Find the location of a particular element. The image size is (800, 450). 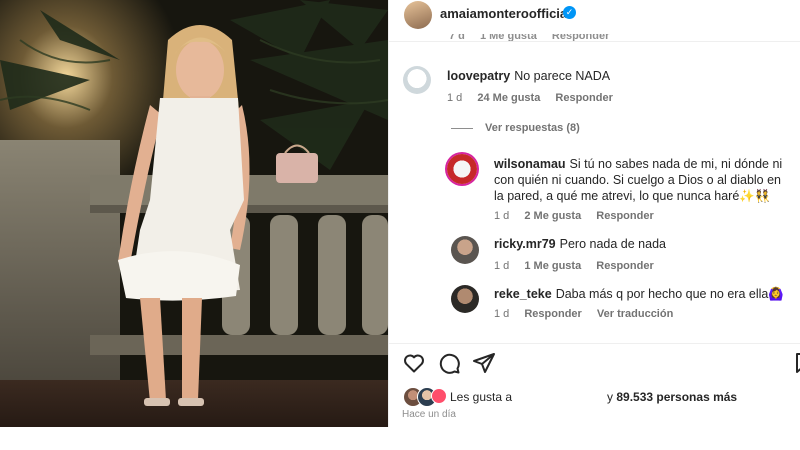

comment-meta: 1 d 24 Me gusta Responder is located at coordinates (536, 98).